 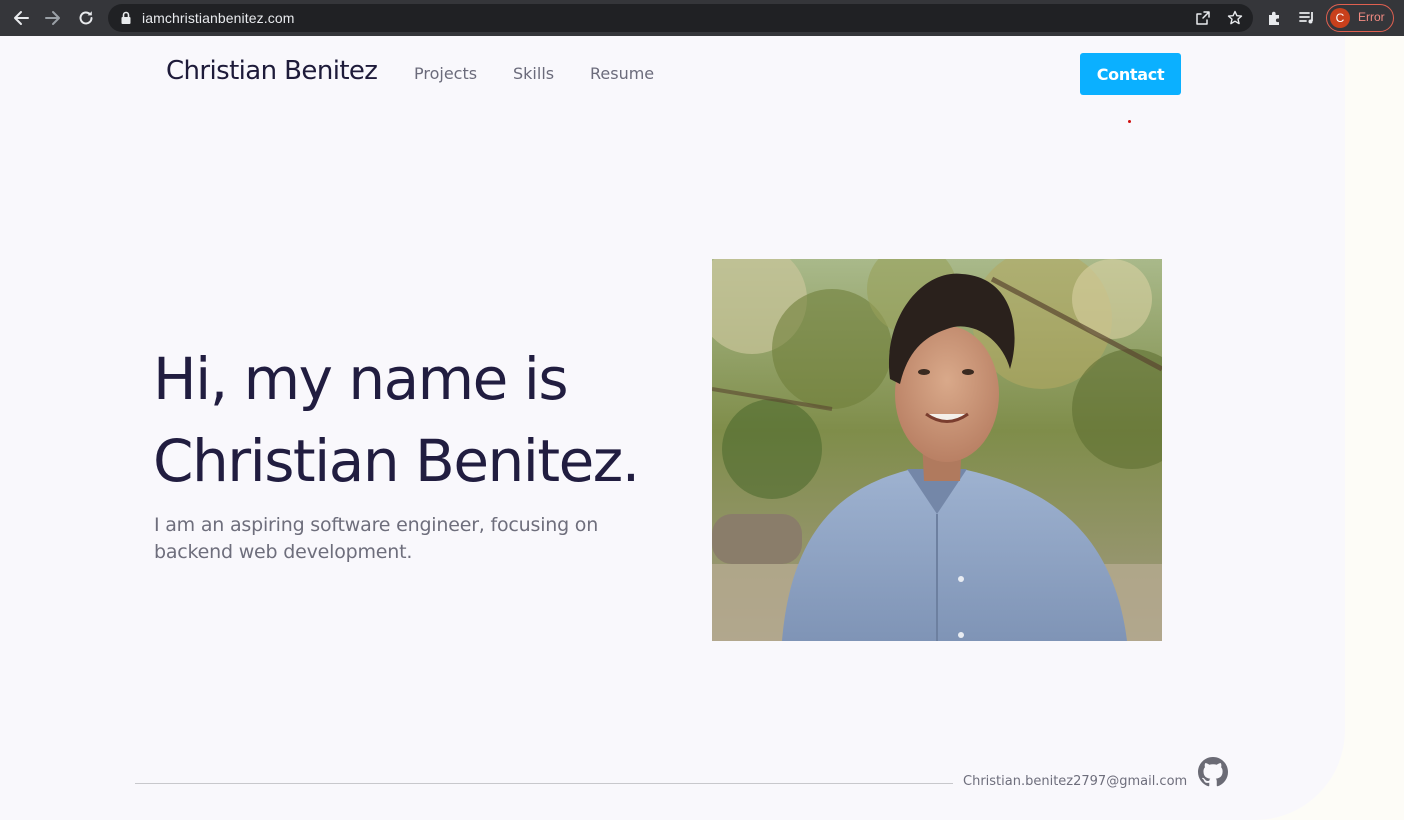 I want to click on reading-list-icon, so click(x=1307, y=18).